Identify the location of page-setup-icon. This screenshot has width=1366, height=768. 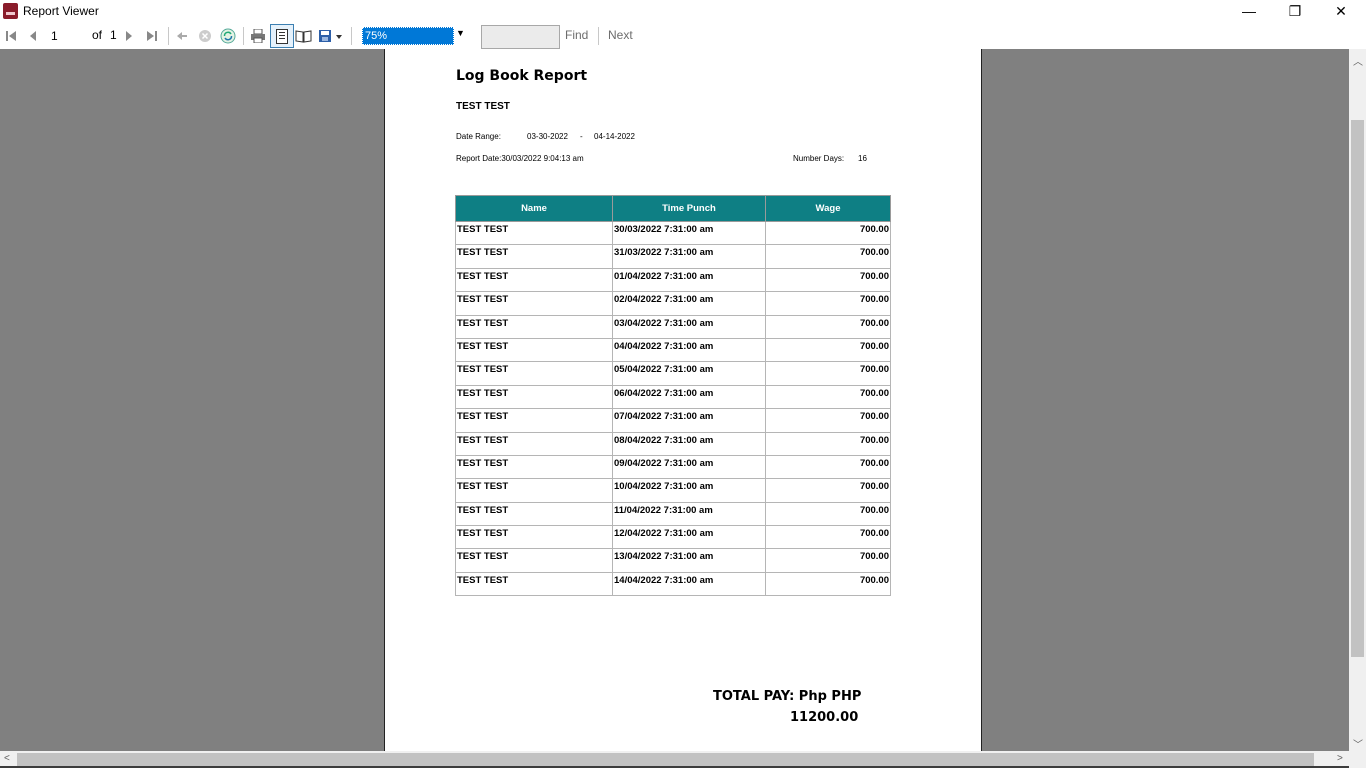
(303, 36).